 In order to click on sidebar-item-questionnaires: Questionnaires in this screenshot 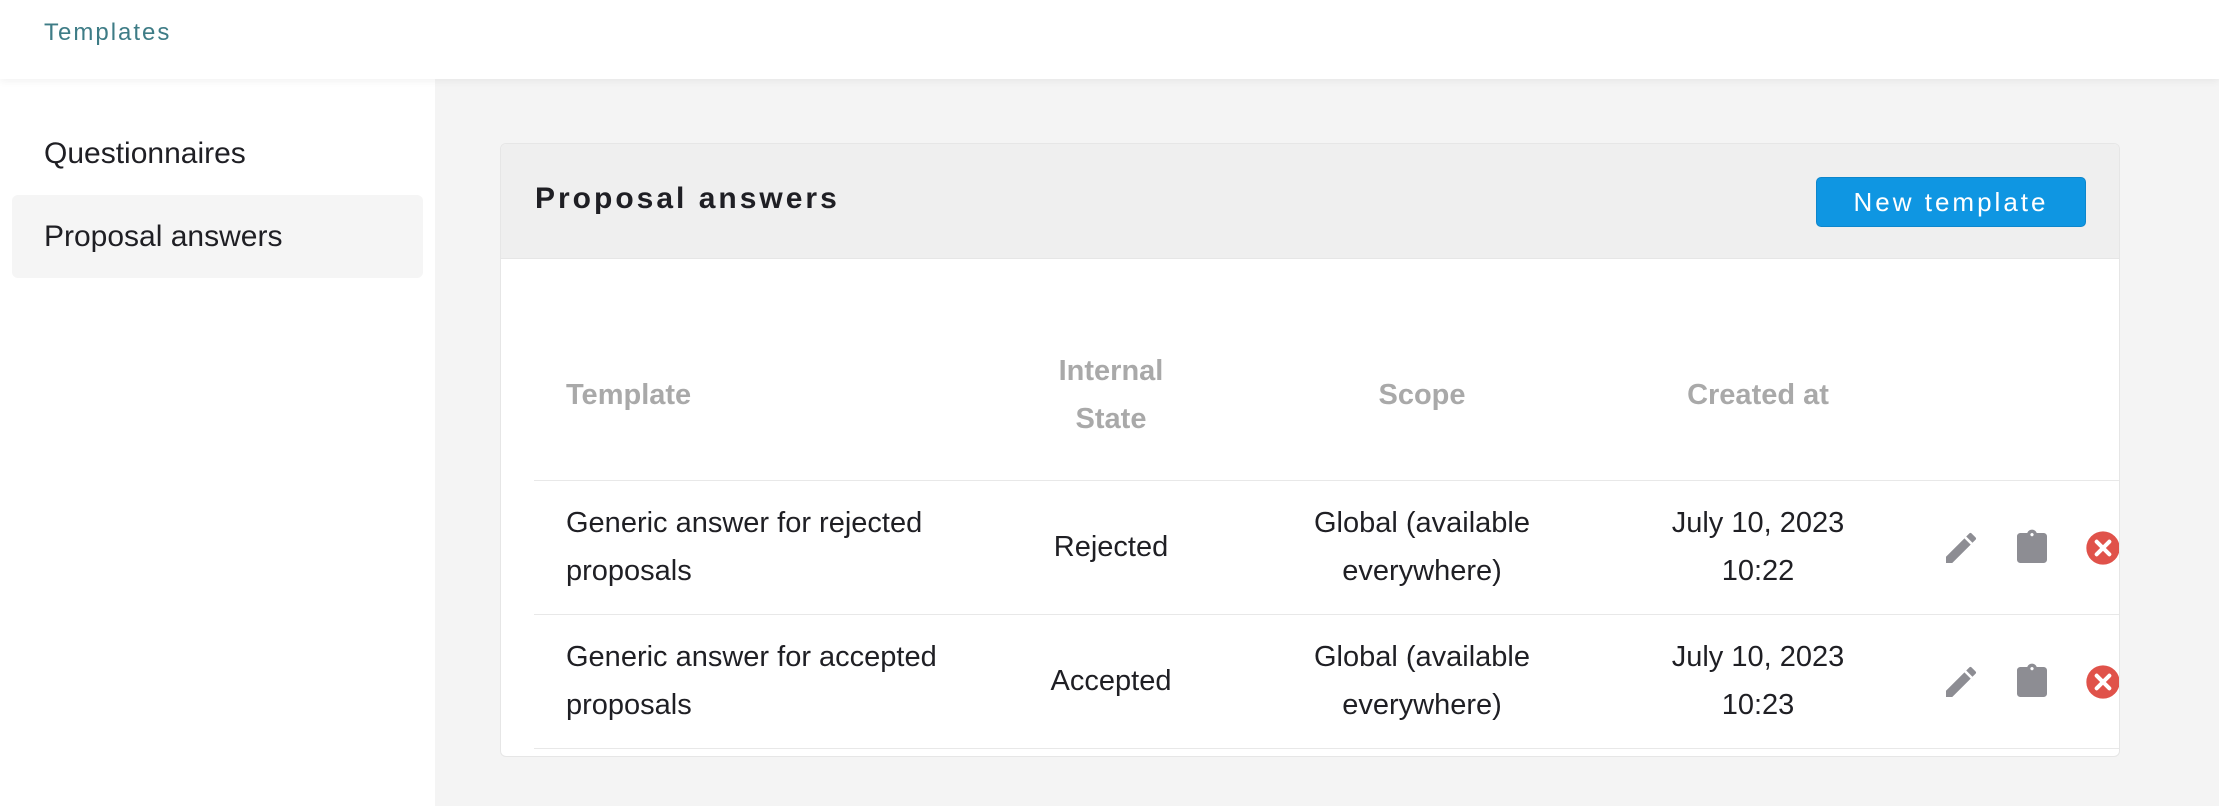, I will do `click(217, 153)`.